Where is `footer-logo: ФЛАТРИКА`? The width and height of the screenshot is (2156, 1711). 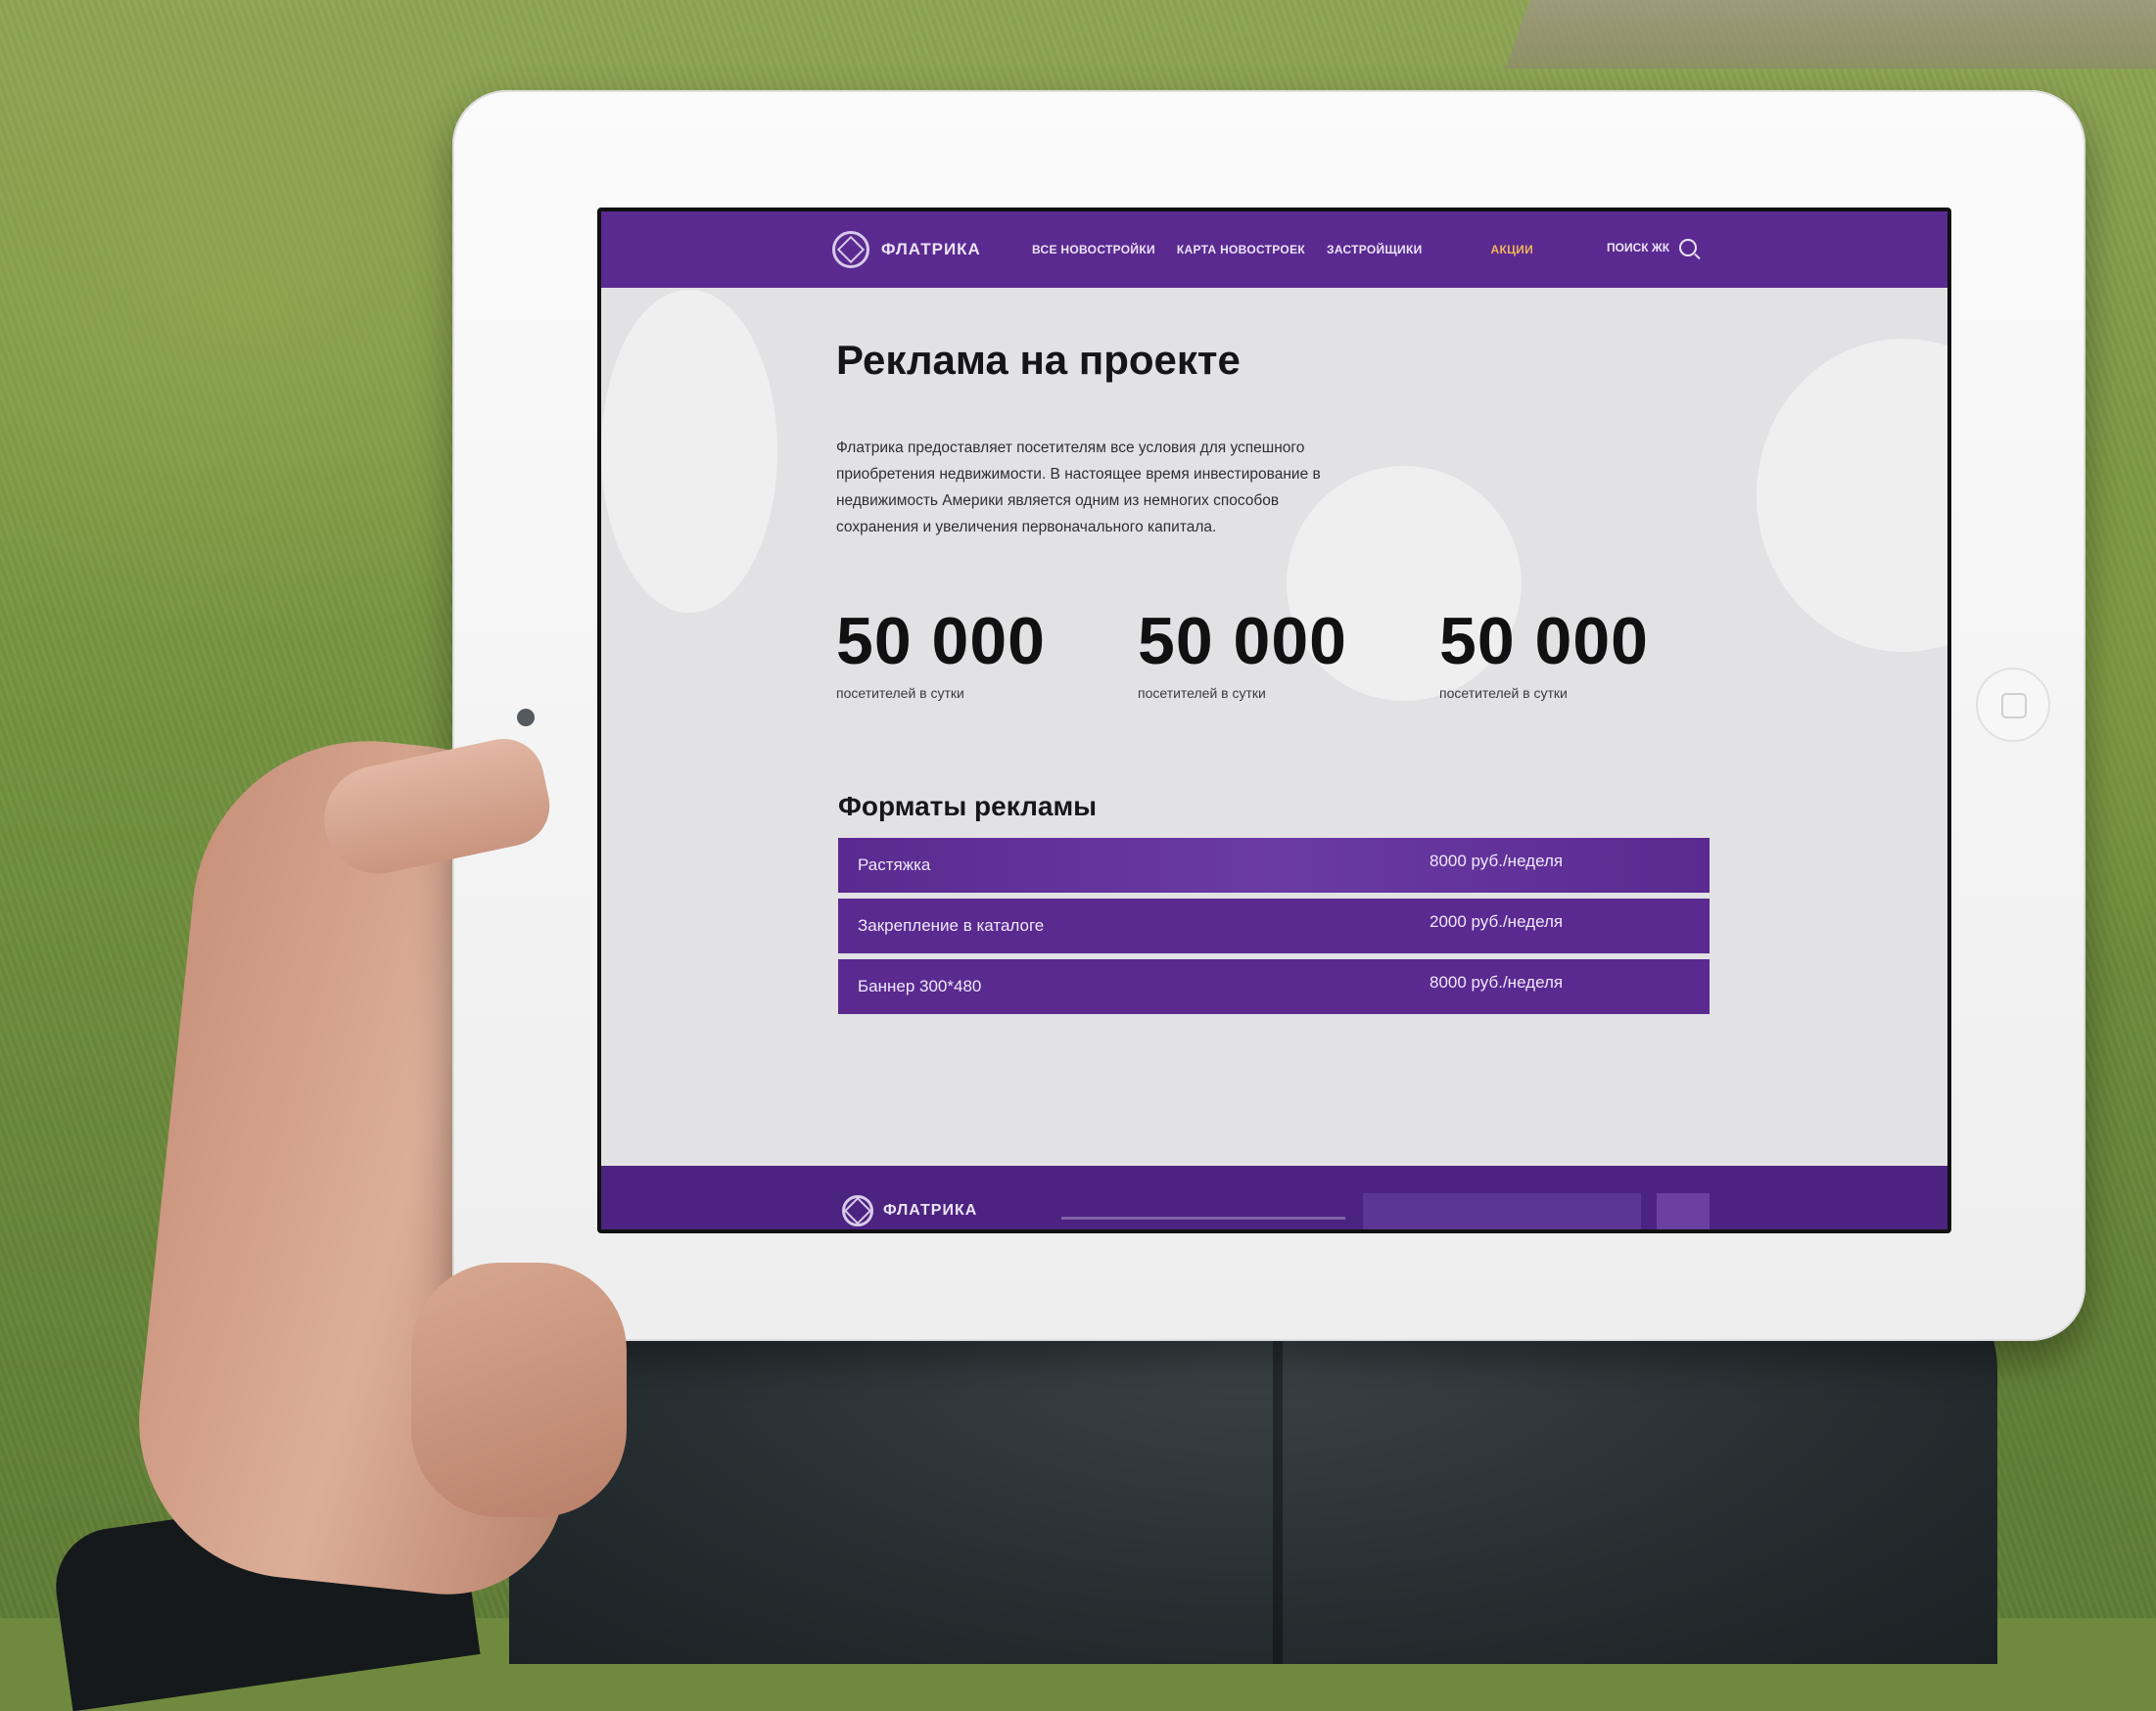 footer-logo: ФЛАТРИКА is located at coordinates (910, 1210).